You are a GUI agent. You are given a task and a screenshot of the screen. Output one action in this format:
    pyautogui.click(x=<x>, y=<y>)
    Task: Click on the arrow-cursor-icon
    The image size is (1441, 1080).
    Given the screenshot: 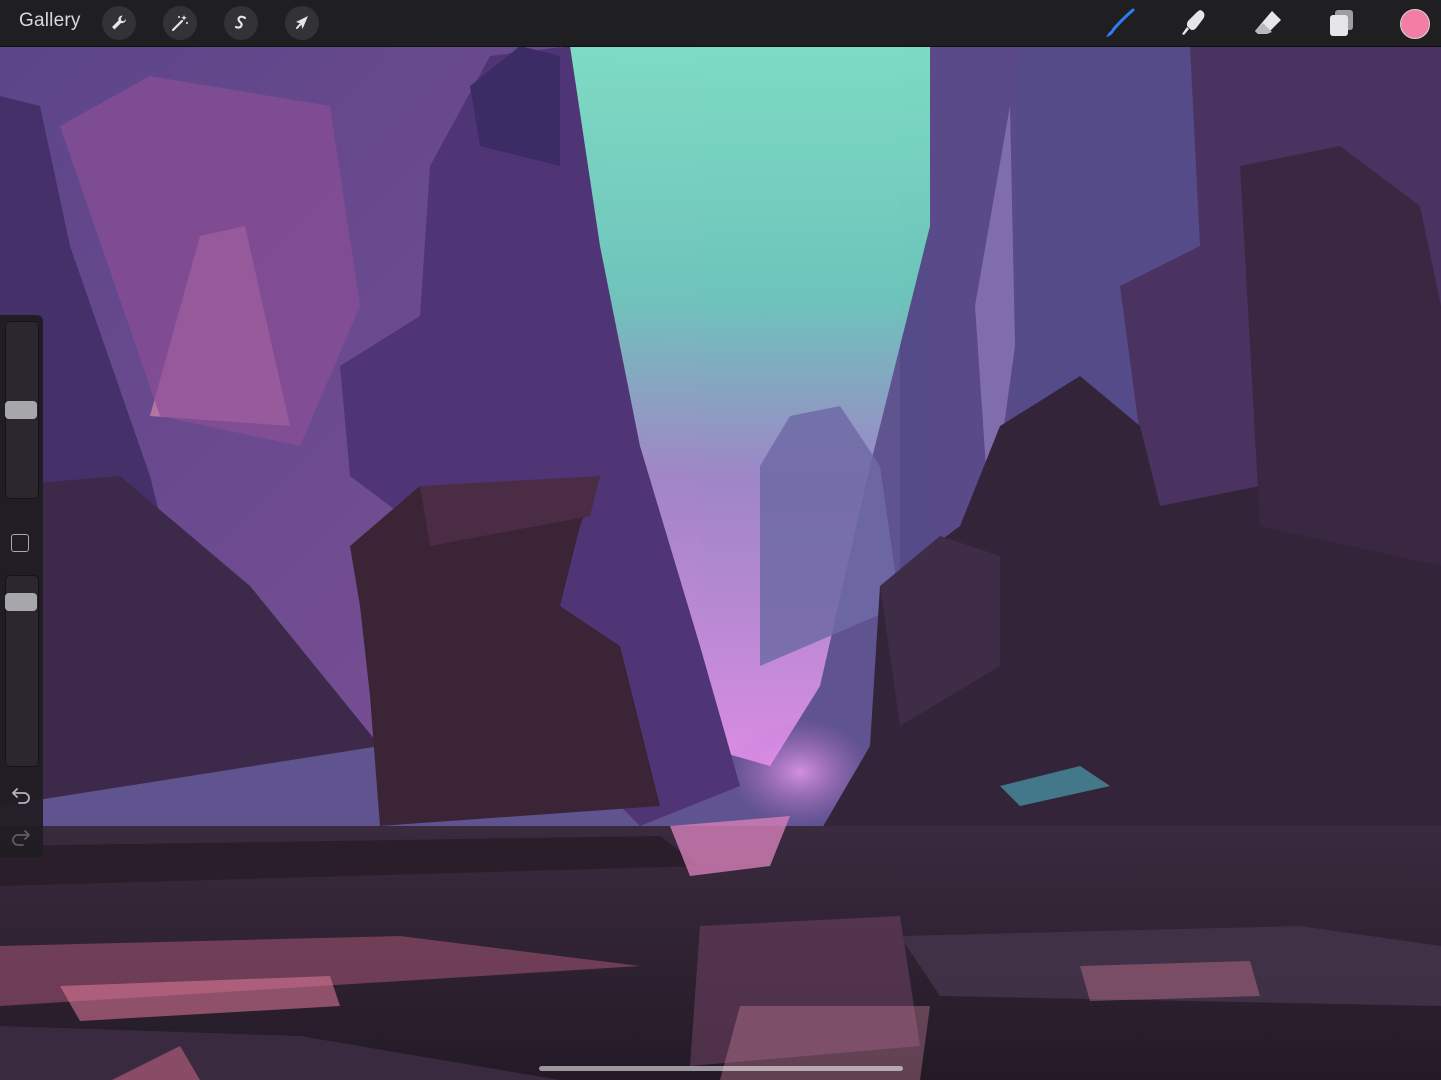 What is the action you would take?
    pyautogui.click(x=302, y=22)
    